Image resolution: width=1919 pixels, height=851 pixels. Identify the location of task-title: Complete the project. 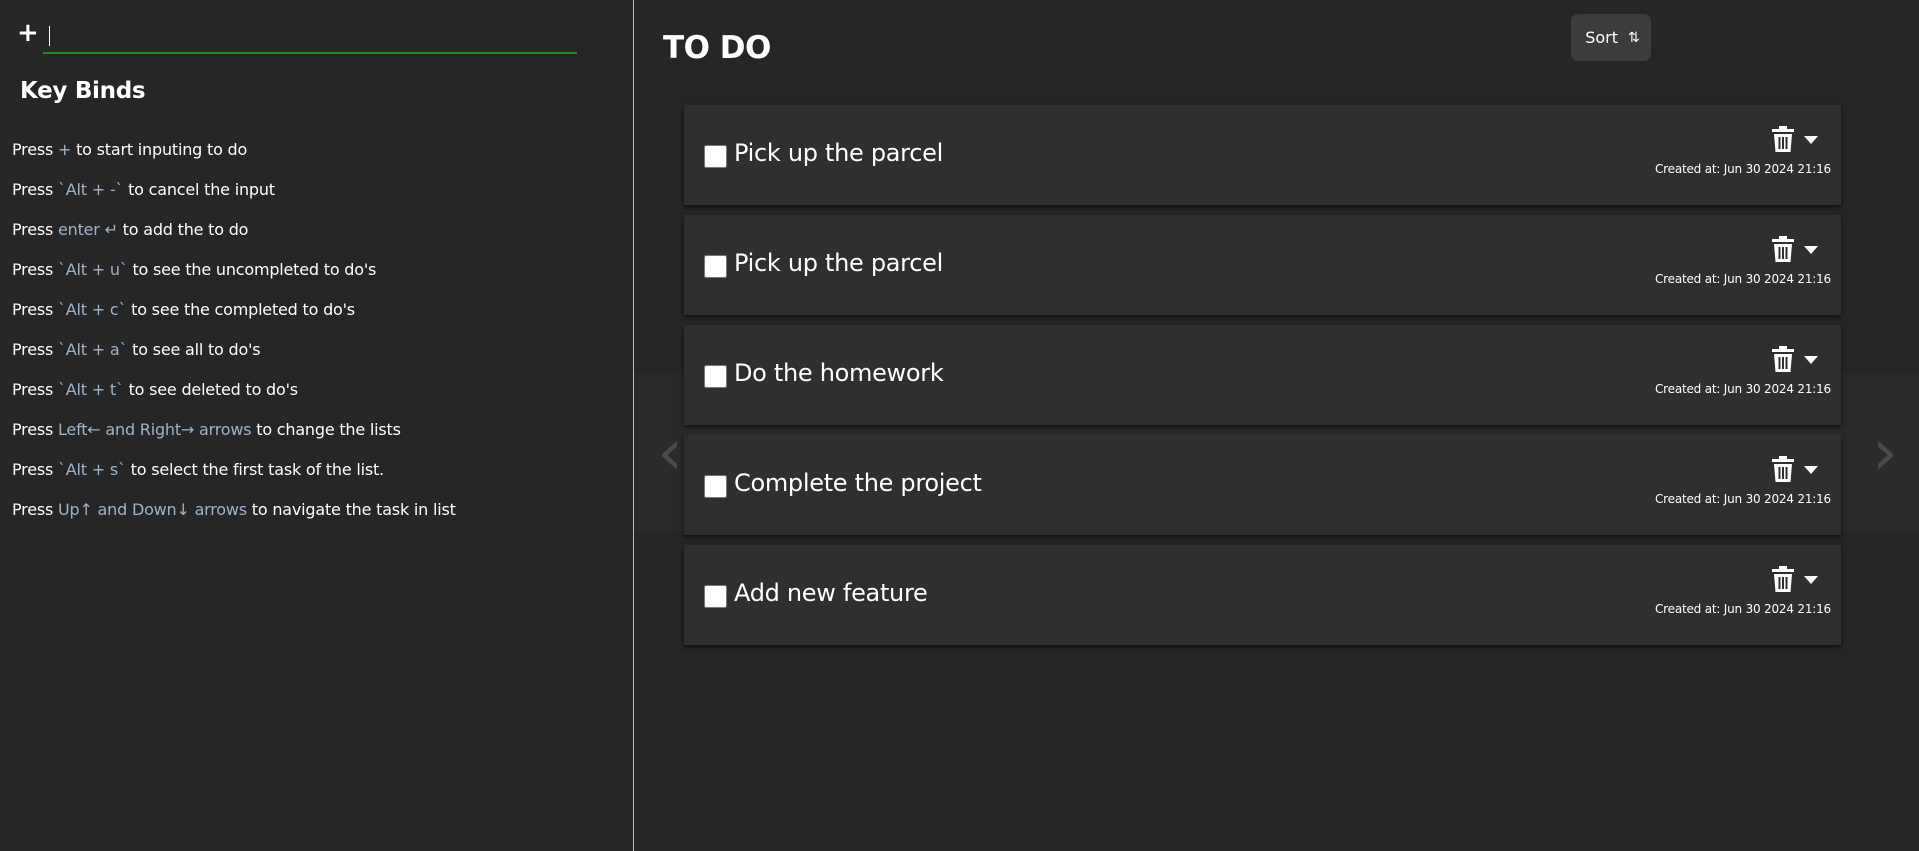
(858, 483).